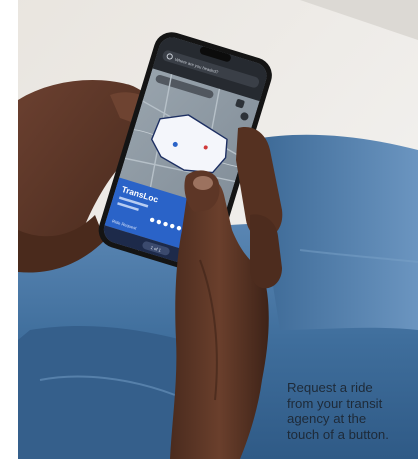  Describe the element at coordinates (335, 403) in the screenshot. I see `caption-line-2: from your transit` at that location.